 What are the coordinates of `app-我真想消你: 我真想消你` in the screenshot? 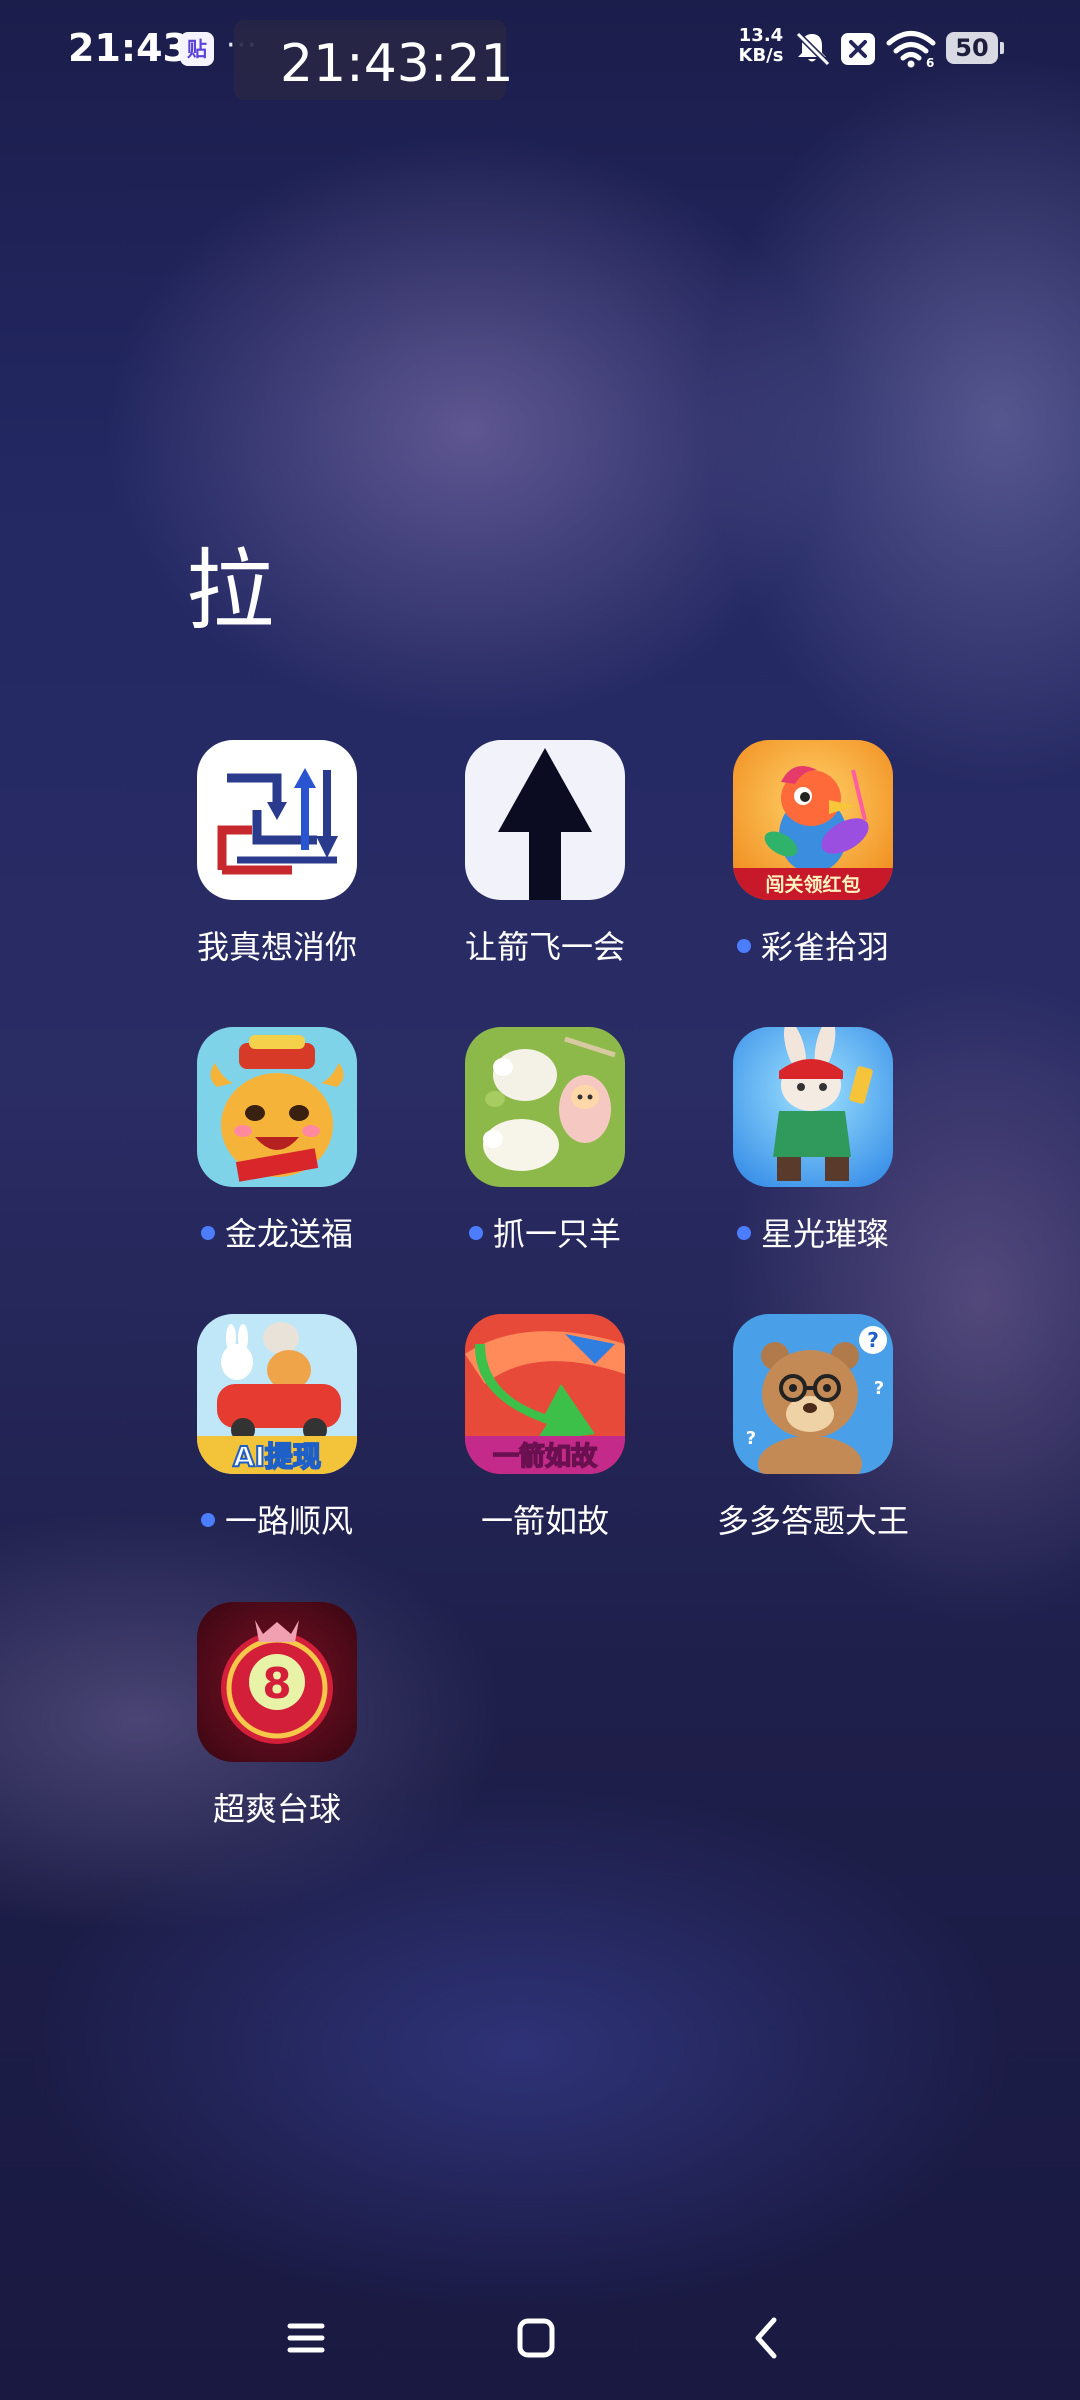 It's located at (267, 853).